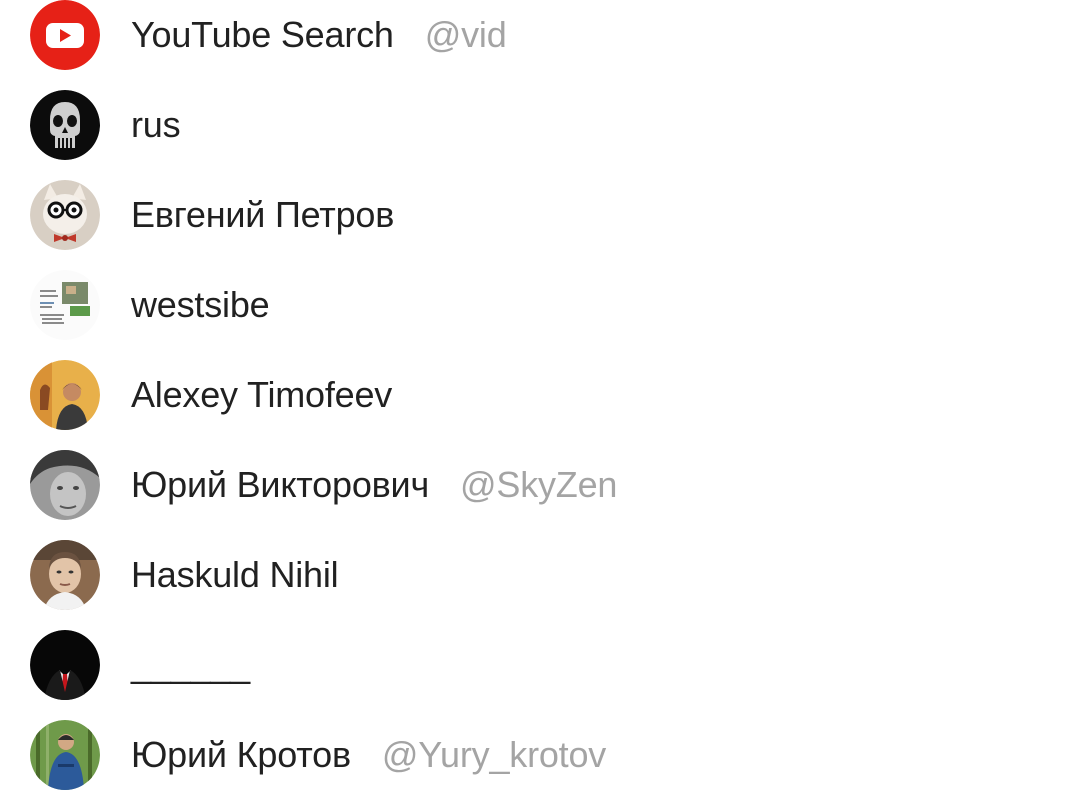 Image resolution: width=1080 pixels, height=804 pixels. What do you see at coordinates (540, 575) in the screenshot?
I see `mention-item: Haskuld Nihil` at bounding box center [540, 575].